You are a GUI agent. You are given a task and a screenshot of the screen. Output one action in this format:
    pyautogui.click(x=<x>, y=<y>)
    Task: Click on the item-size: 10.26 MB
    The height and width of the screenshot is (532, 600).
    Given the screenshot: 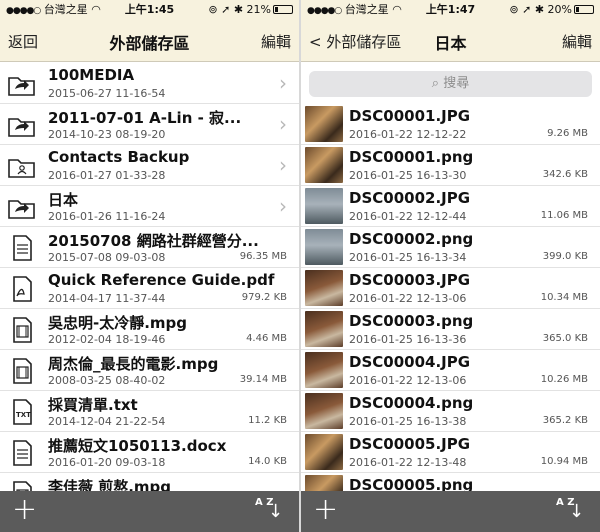 What is the action you would take?
    pyautogui.click(x=564, y=379)
    